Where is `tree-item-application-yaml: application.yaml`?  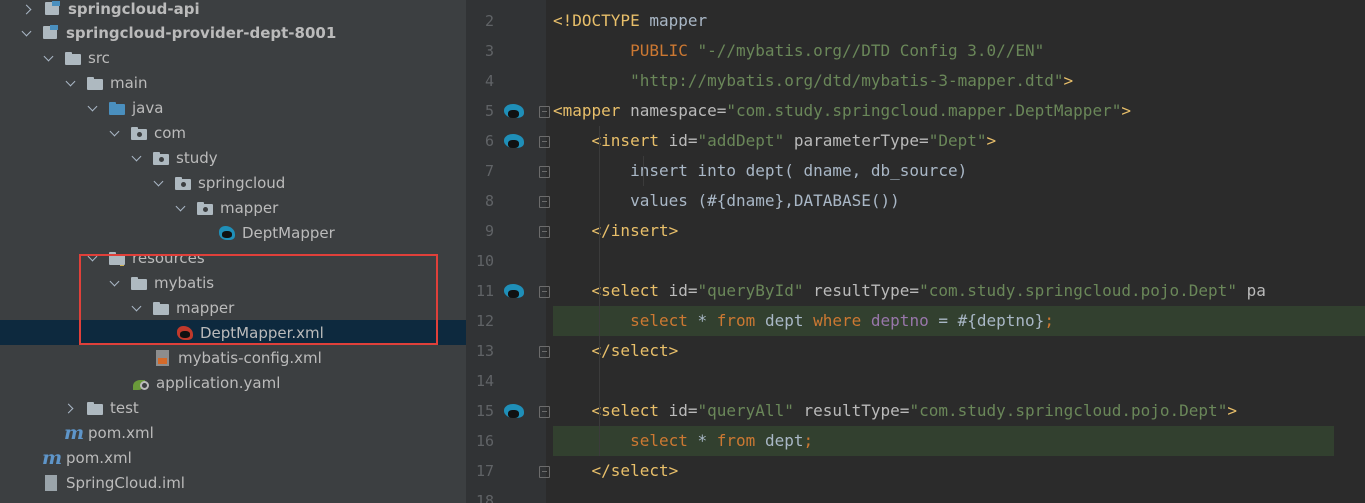 tree-item-application-yaml: application.yaml is located at coordinates (233, 382).